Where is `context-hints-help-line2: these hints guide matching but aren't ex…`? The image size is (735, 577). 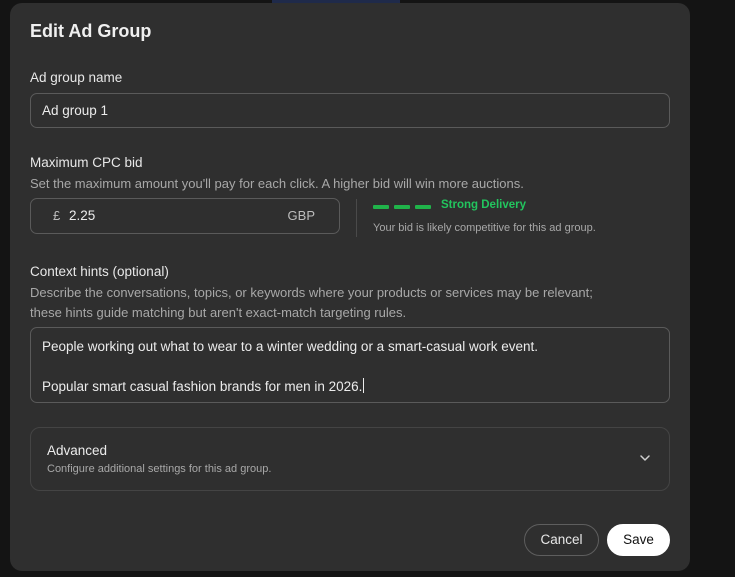
context-hints-help-line2: these hints guide matching but aren't ex… is located at coordinates (218, 312).